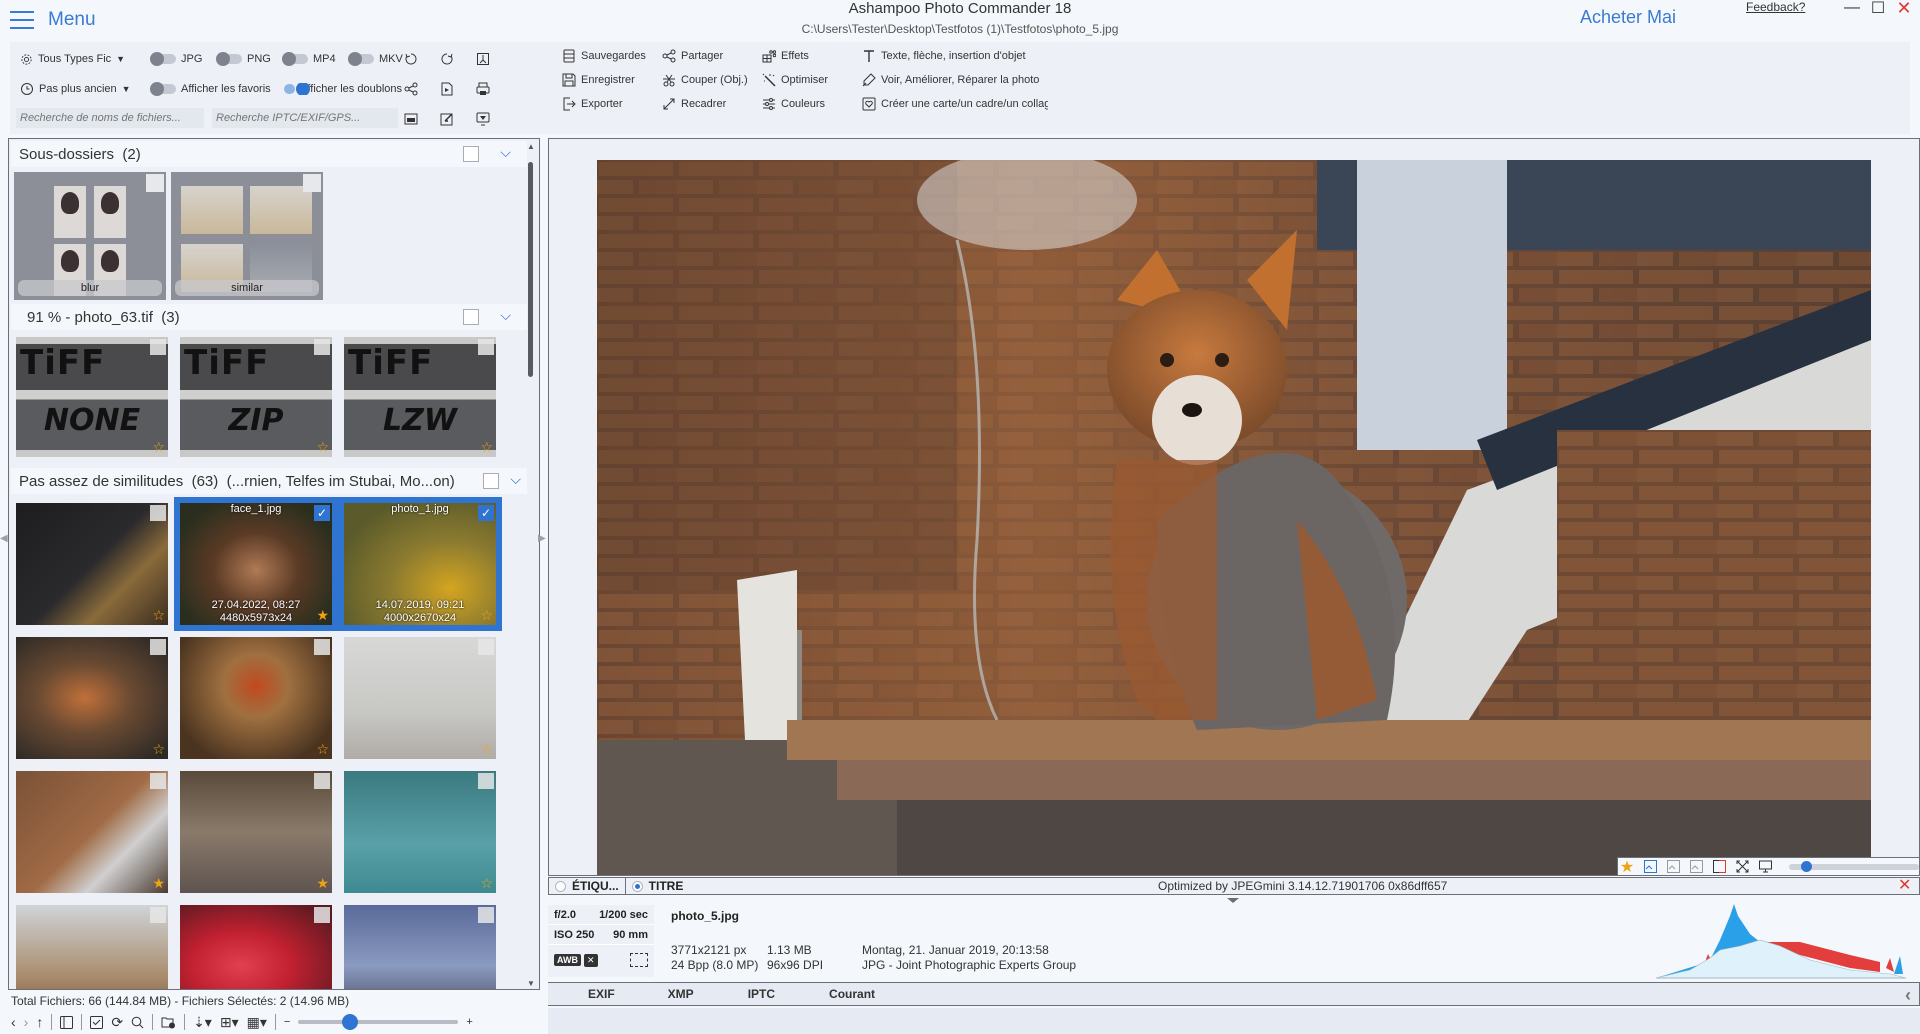 Image resolution: width=1920 pixels, height=1034 pixels. I want to click on fullscreen-icon, so click(1742, 867).